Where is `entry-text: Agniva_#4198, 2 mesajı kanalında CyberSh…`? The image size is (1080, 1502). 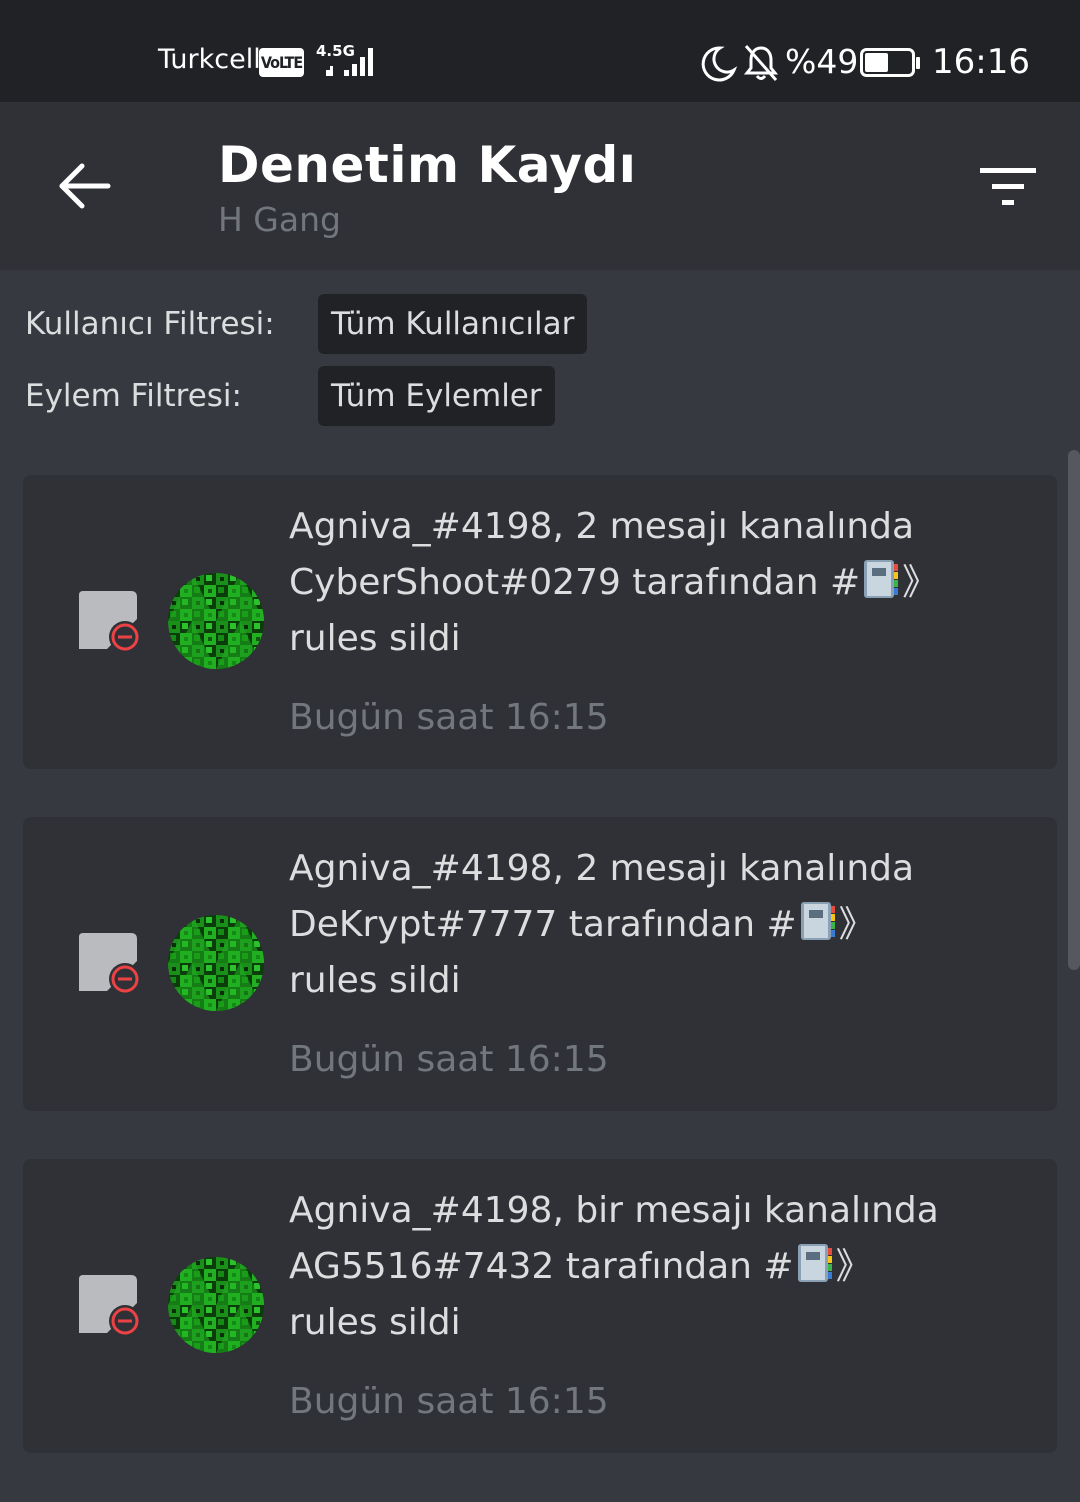
entry-text: Agniva_#4198, 2 mesajı kanalında CyberSh… is located at coordinates (602, 554).